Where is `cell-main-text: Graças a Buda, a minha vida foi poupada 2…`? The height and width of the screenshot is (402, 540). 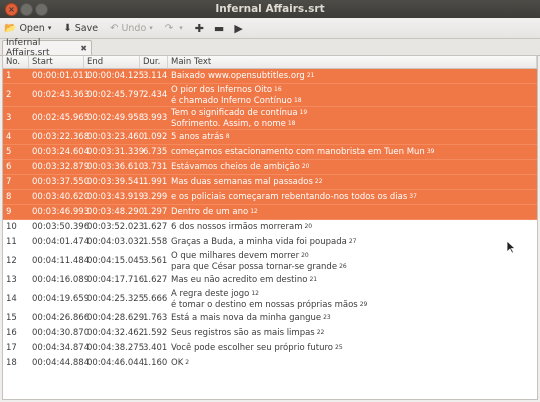 cell-main-text: Graças a Buda, a minha vida foi poupada 2… is located at coordinates (352, 242).